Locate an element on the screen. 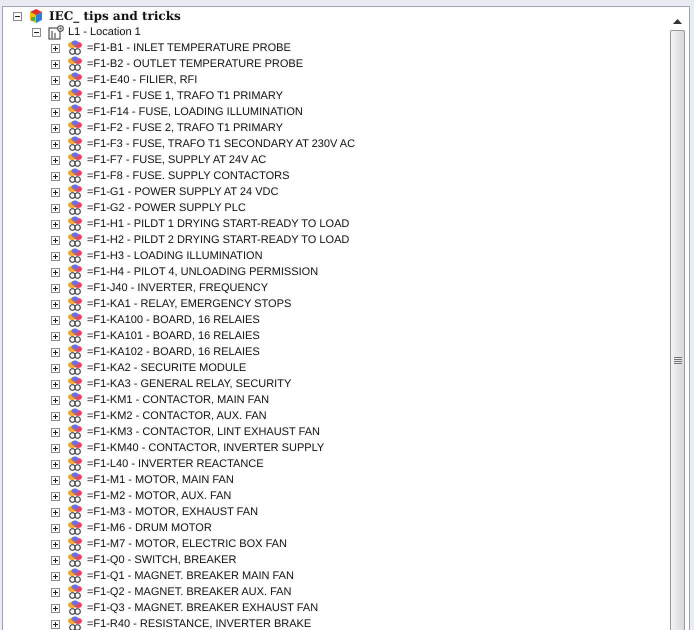 Image resolution: width=694 pixels, height=630 pixels. tree-item: =F1-Q3 - MAGNET. BREAKER EXHAUST FAN is located at coordinates (202, 608).